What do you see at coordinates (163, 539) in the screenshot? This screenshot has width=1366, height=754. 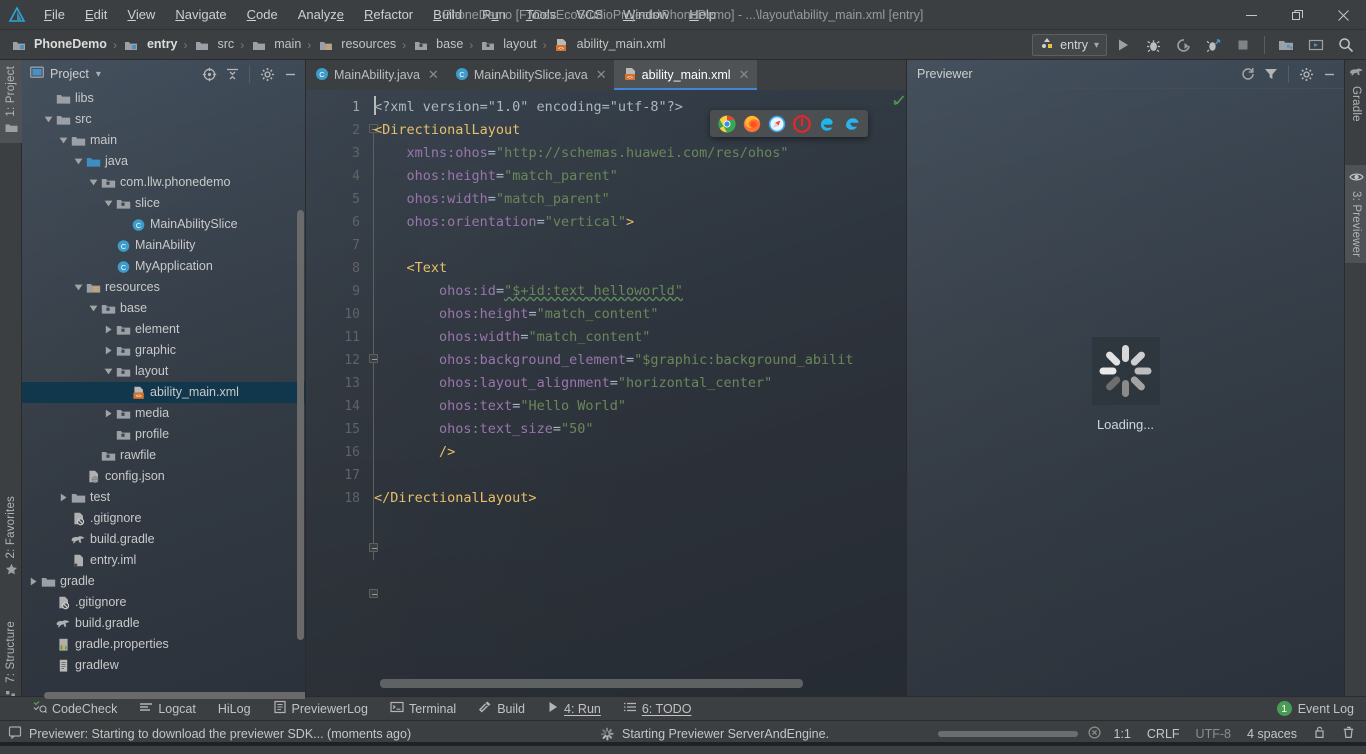 I see `tree-row: build.gradle` at bounding box center [163, 539].